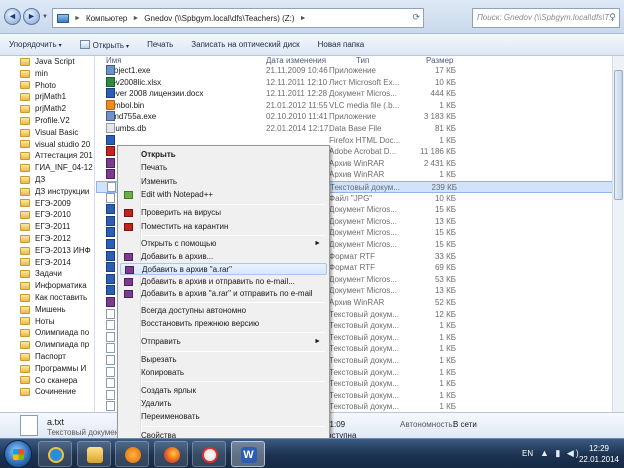  Describe the element at coordinates (47, 298) in the screenshot. I see `nav-folder-item: Как поставить` at that location.